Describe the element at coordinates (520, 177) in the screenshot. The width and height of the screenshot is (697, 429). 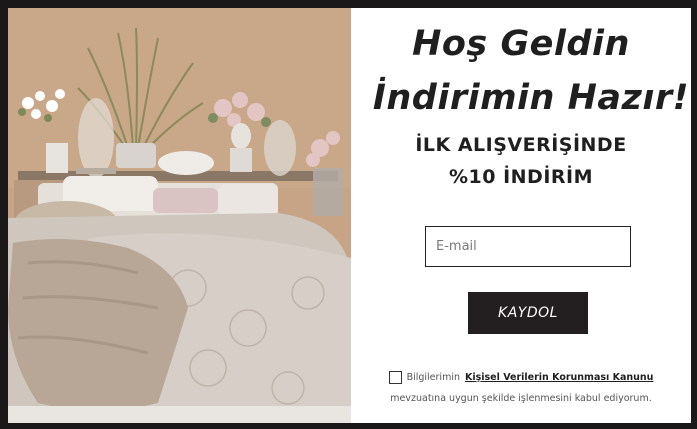
I see `popup-subtitle-line2: %10 İNDİRİM` at that location.